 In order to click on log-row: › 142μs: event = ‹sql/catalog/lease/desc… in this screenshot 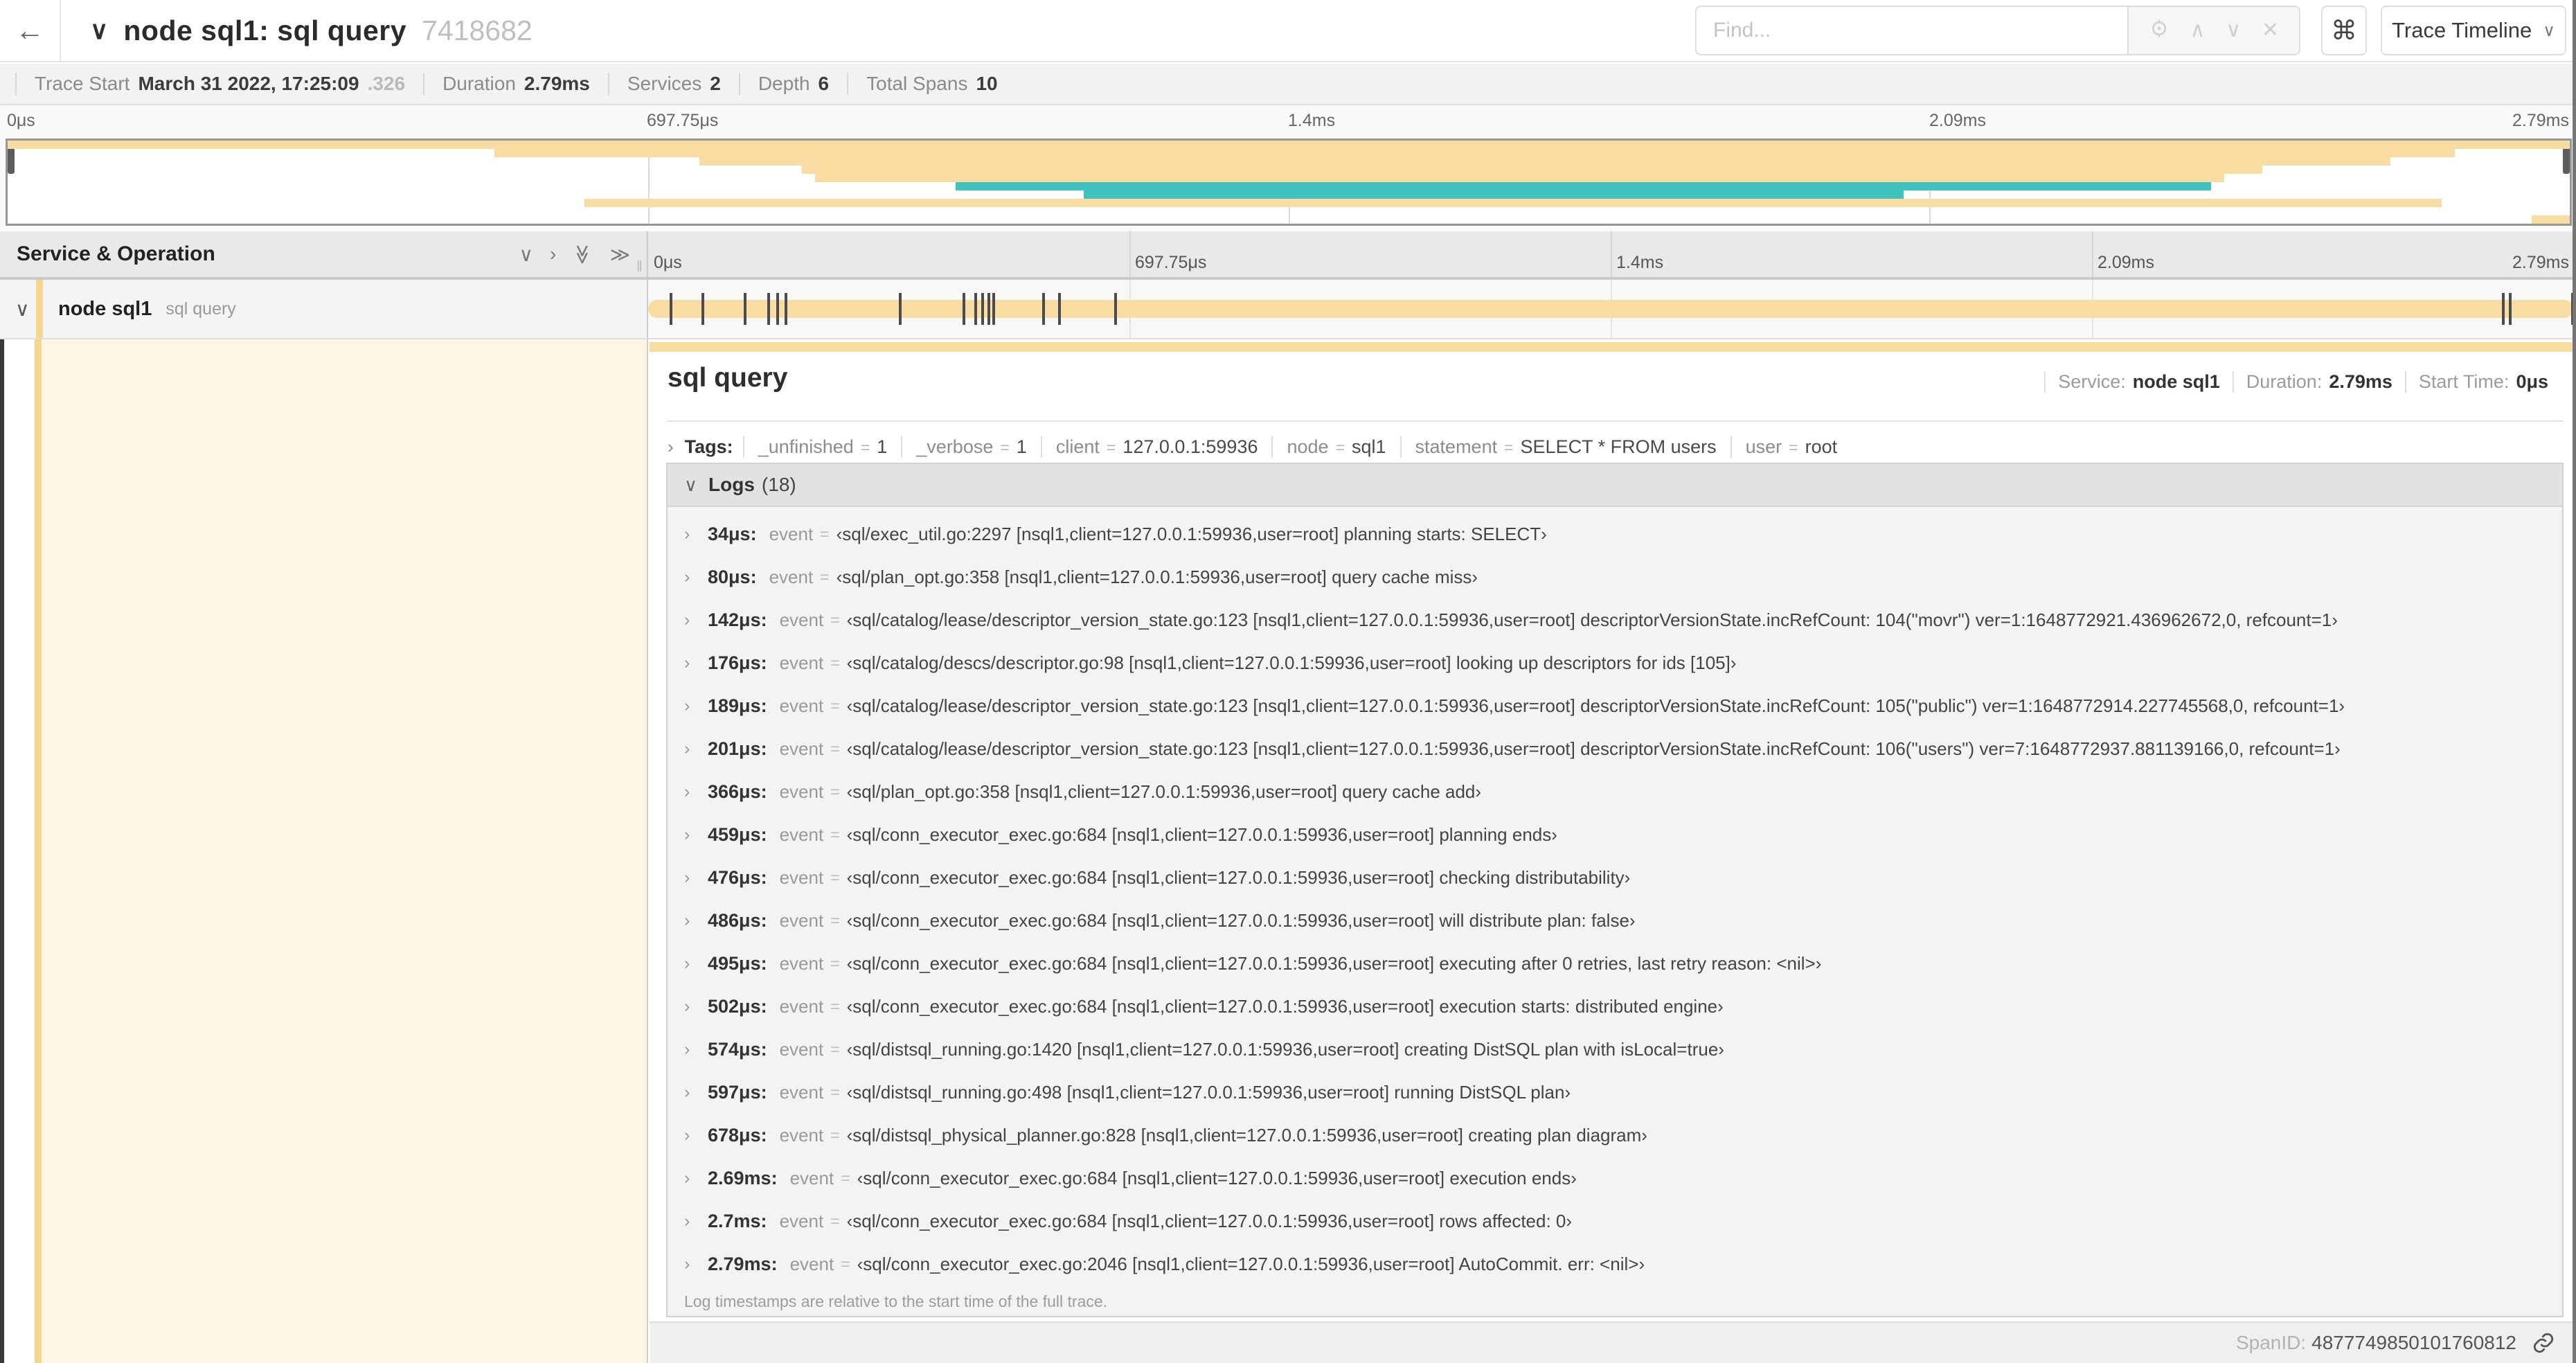, I will do `click(1623, 619)`.